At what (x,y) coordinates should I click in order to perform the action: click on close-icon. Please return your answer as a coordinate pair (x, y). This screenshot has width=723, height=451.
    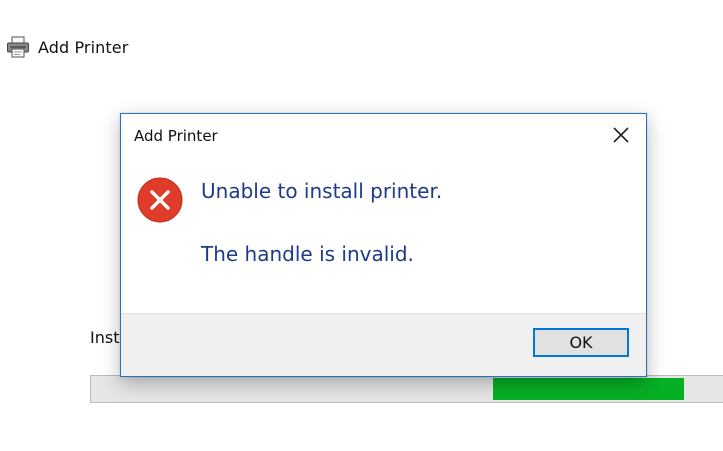
    Looking at the image, I should click on (621, 135).